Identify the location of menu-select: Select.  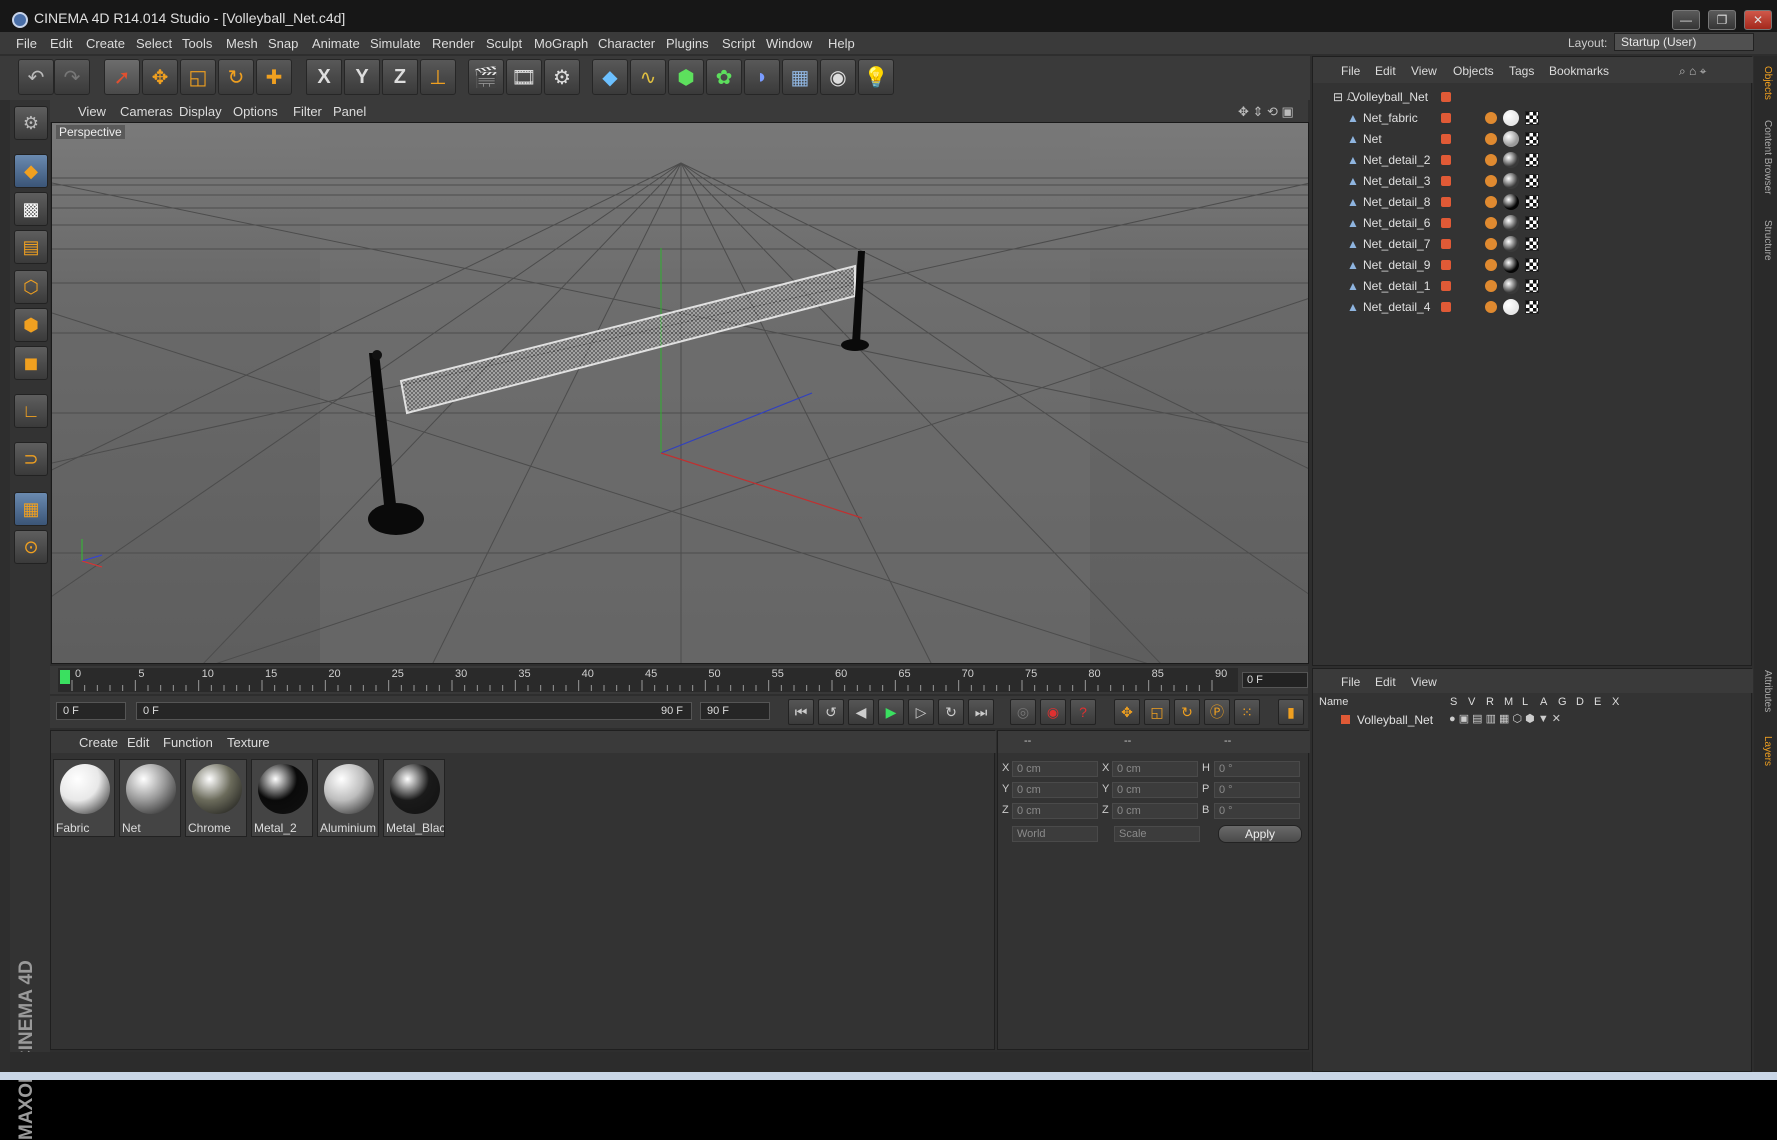
(154, 43).